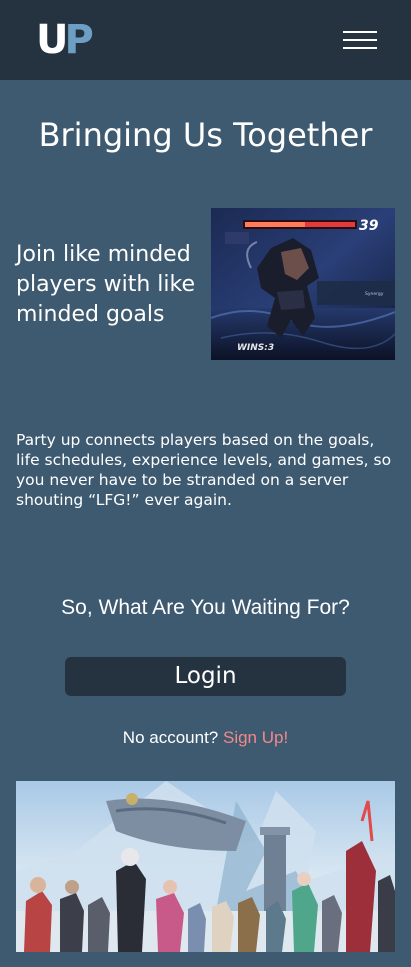 The width and height of the screenshot is (411, 967). I want to click on cta-heading: So, What Are You Waiting For?, so click(205, 607).